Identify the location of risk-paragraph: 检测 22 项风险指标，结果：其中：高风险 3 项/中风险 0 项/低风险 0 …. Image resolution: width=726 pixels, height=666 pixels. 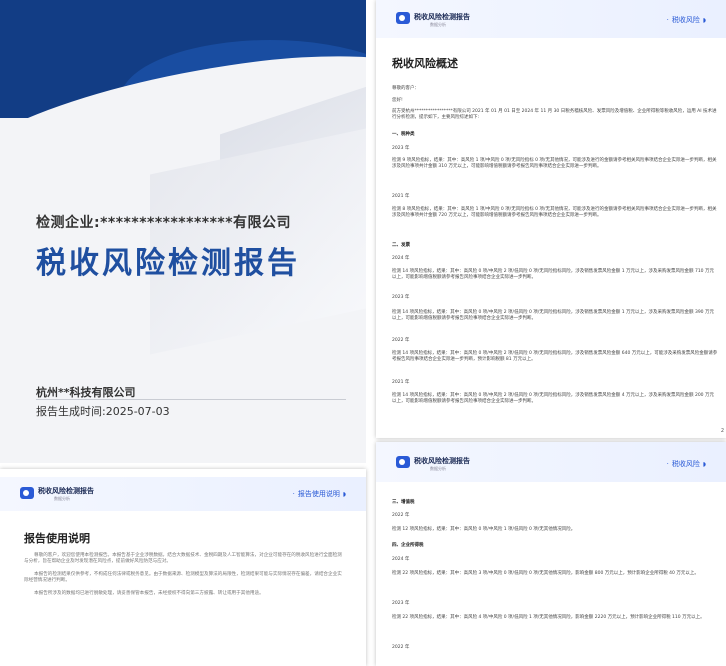
(545, 573).